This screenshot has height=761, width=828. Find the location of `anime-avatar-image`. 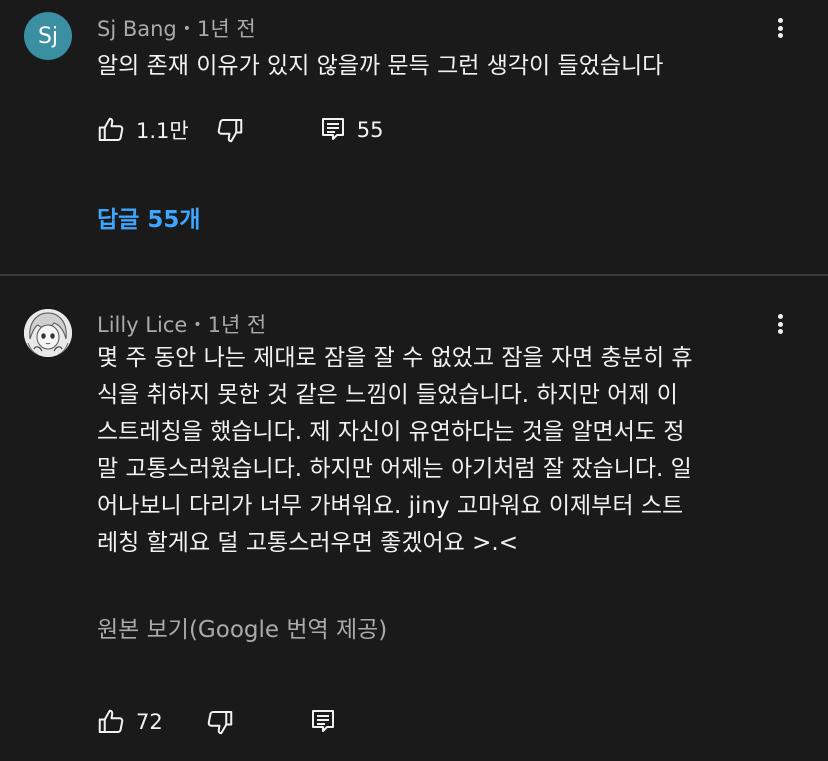

anime-avatar-image is located at coordinates (48, 333).